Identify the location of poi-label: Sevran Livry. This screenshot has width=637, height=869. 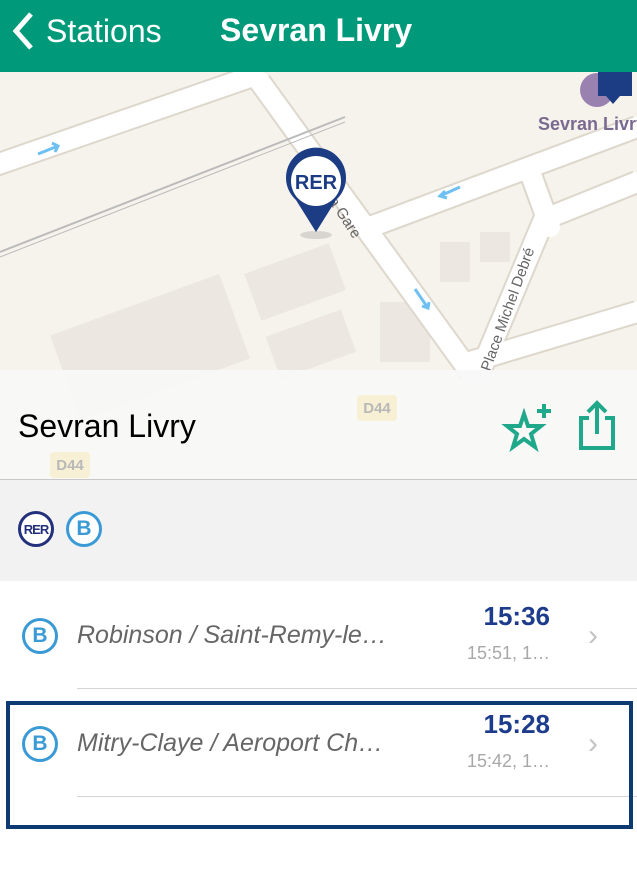
(587, 124).